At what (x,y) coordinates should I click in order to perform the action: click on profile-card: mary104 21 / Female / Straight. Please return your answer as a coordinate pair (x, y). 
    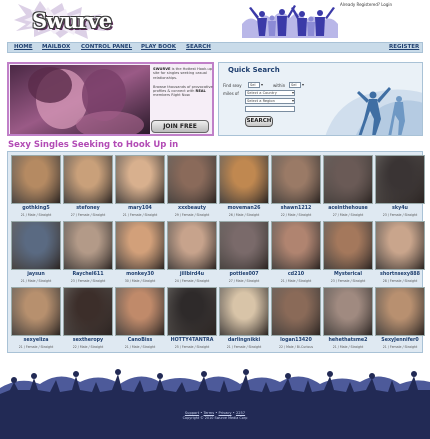
    Looking at the image, I should click on (140, 187).